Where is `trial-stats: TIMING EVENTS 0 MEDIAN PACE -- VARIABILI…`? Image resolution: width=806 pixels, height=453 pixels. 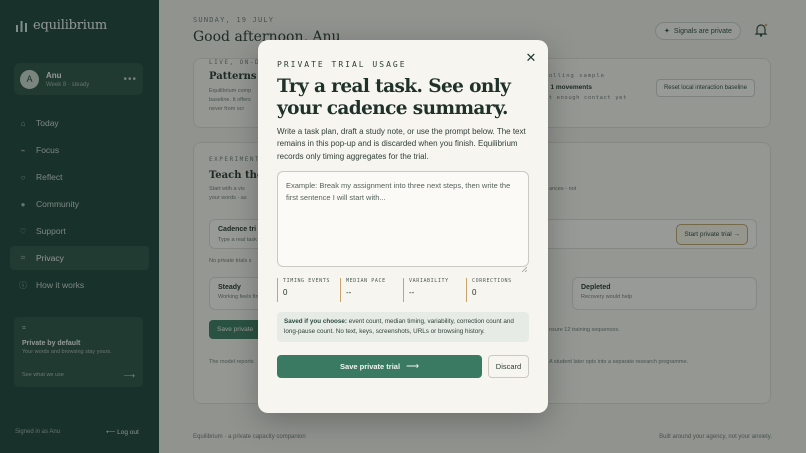 trial-stats: TIMING EVENTS 0 MEDIAN PACE -- VARIABILI… is located at coordinates (403, 290).